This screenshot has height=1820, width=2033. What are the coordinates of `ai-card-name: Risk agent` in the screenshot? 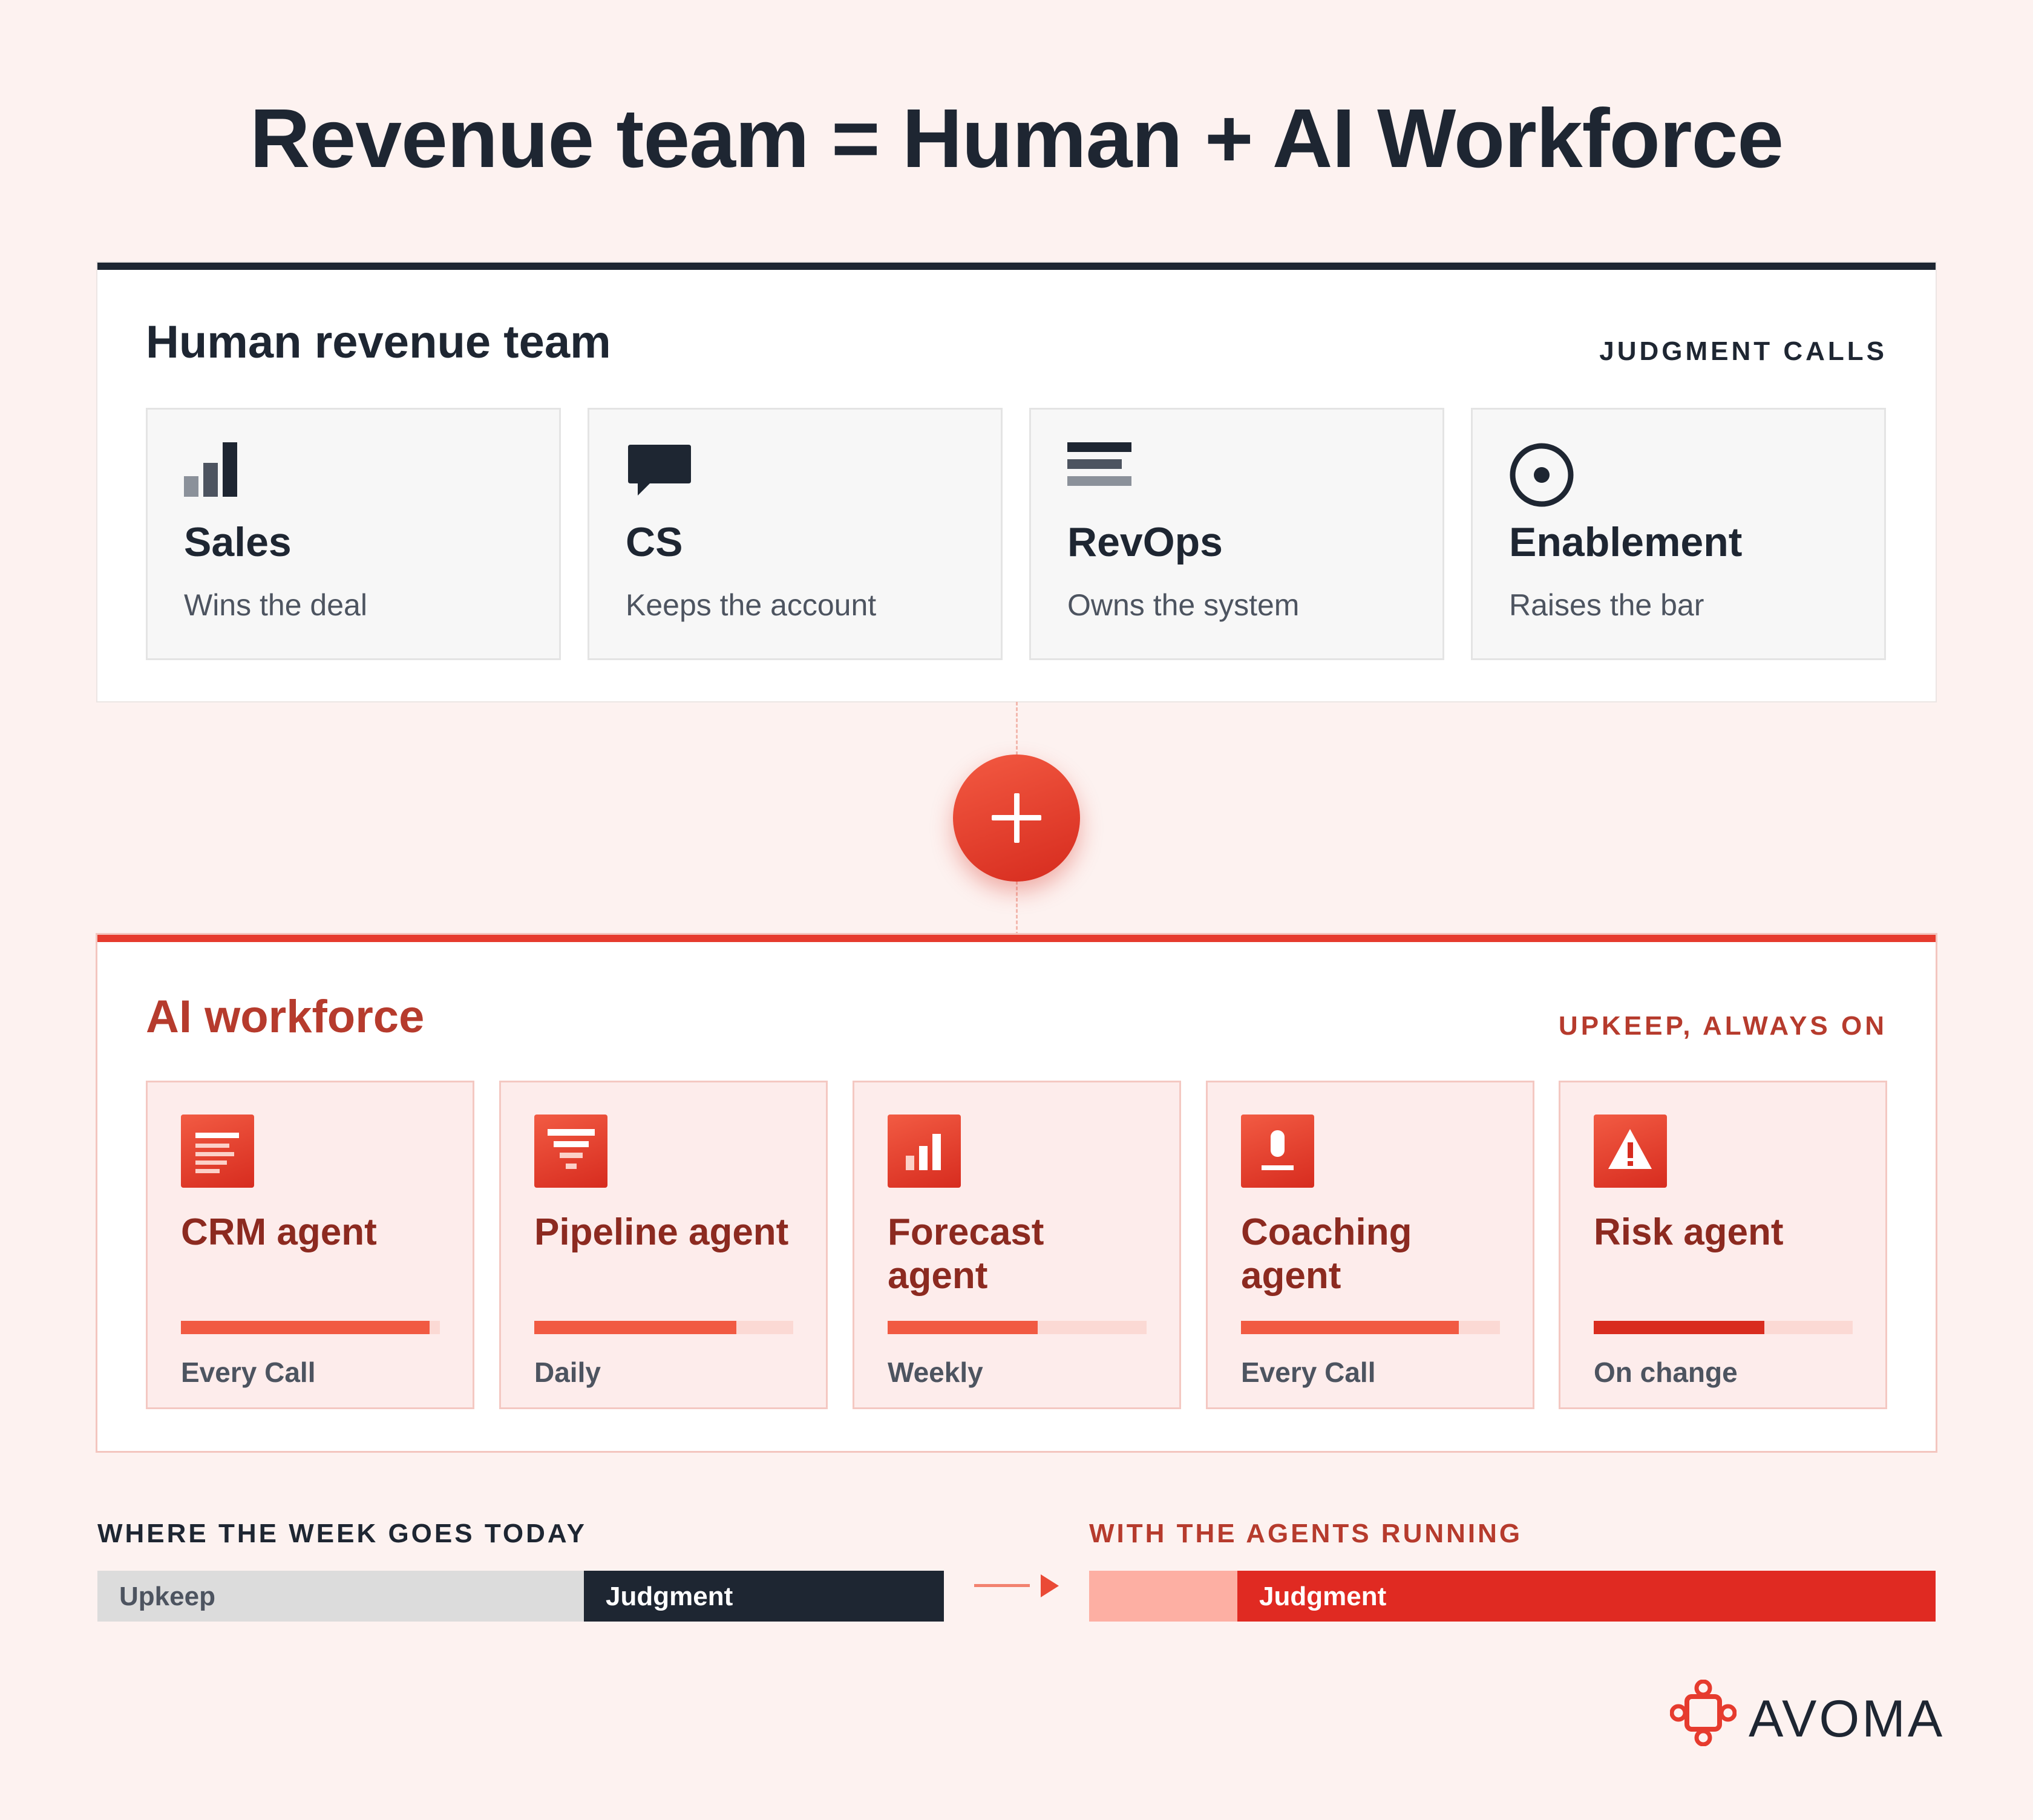 It's located at (1689, 1232).